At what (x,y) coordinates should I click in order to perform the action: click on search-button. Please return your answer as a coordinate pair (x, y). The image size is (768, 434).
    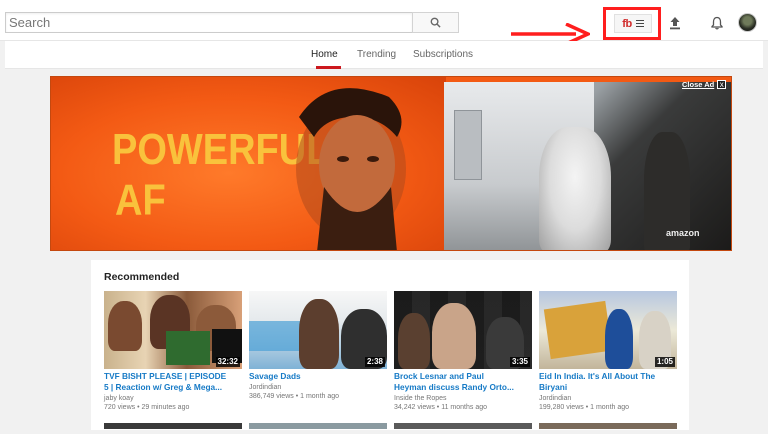
    Looking at the image, I should click on (435, 22).